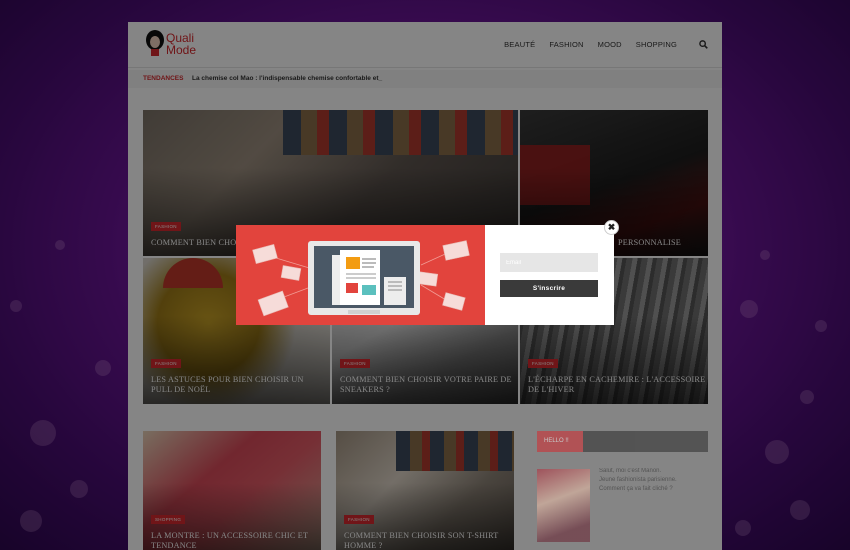  Describe the element at coordinates (549, 275) in the screenshot. I see `newsletter-form: S'inscrire` at that location.